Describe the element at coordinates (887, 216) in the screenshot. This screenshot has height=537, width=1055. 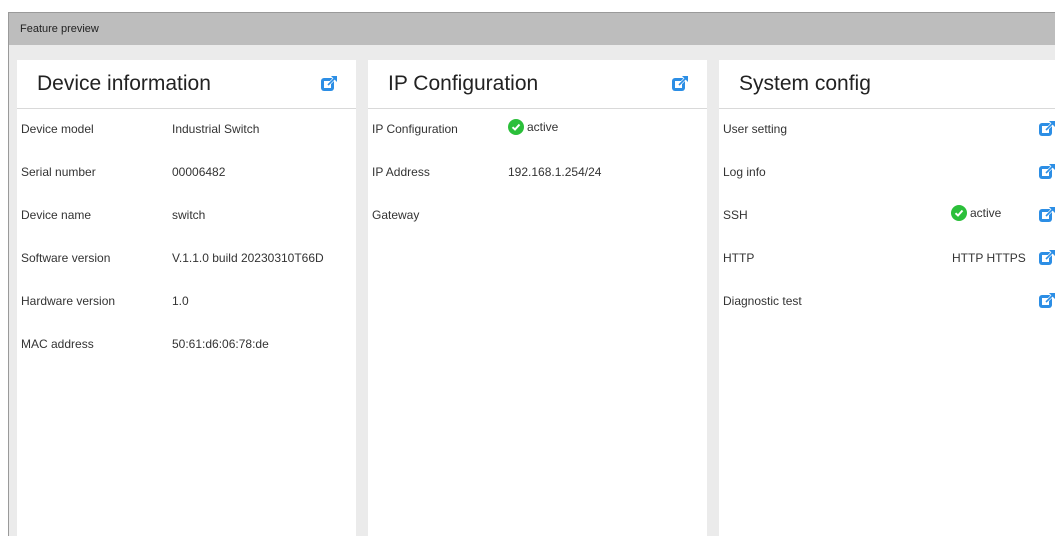
I see `ssh-row: SSH active` at that location.